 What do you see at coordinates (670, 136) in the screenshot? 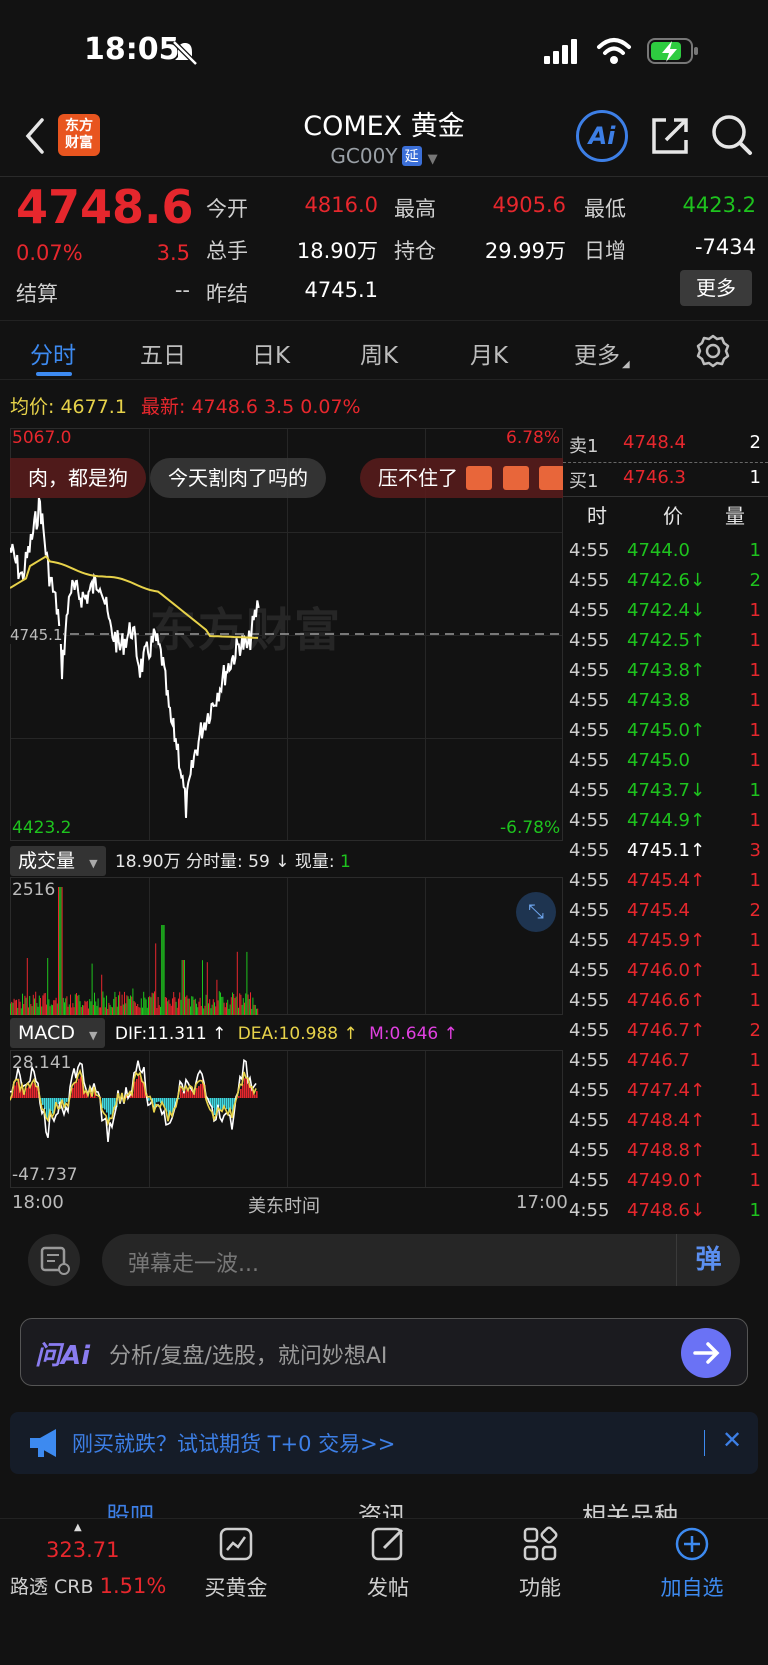
I see `share-icon` at bounding box center [670, 136].